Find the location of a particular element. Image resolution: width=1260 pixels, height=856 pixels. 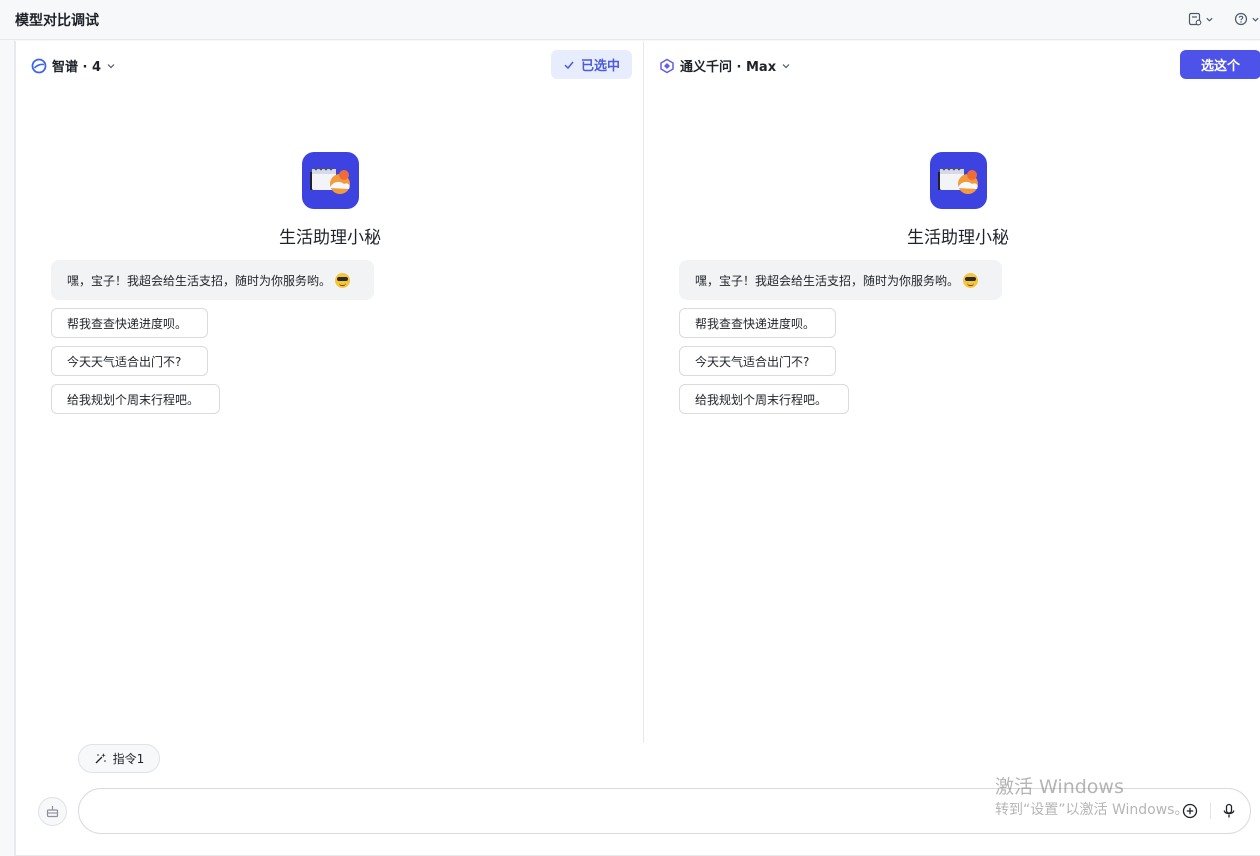

check-icon is located at coordinates (569, 65).